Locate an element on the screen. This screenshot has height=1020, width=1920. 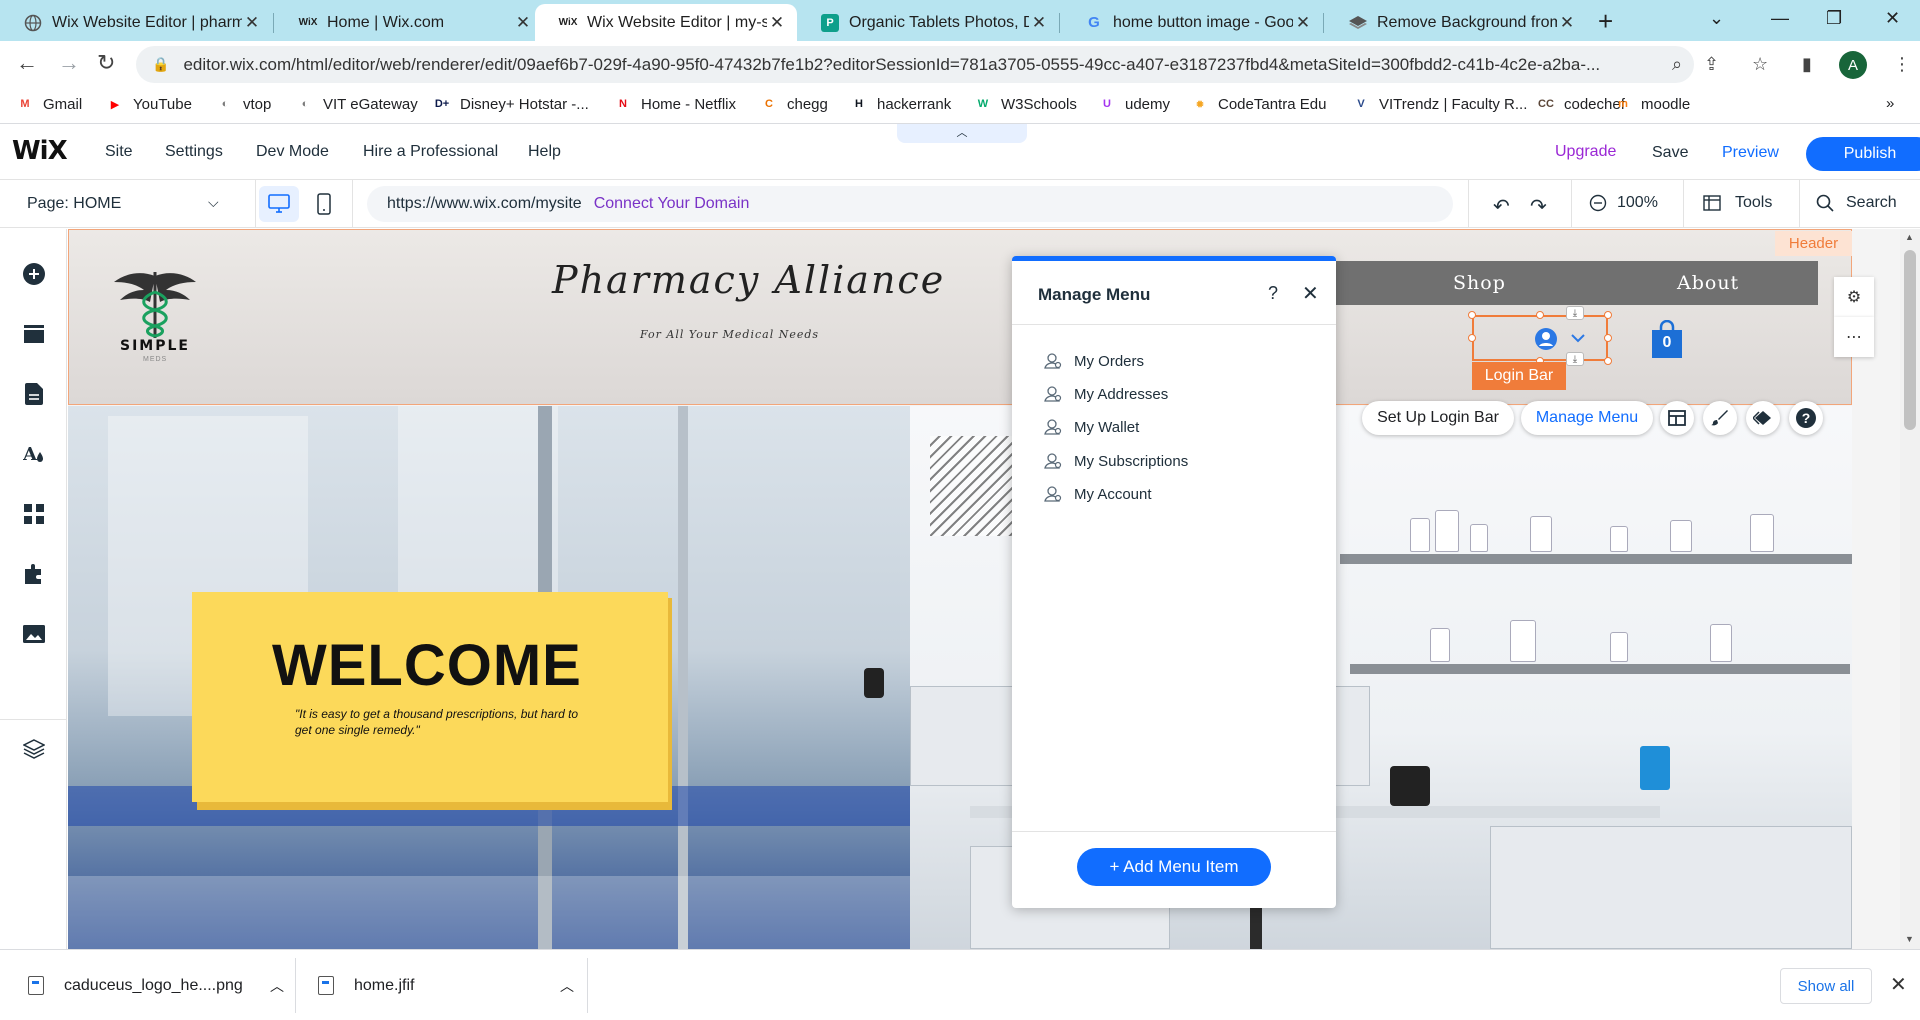
more-bookmarks-icon: » is located at coordinates (1890, 103).